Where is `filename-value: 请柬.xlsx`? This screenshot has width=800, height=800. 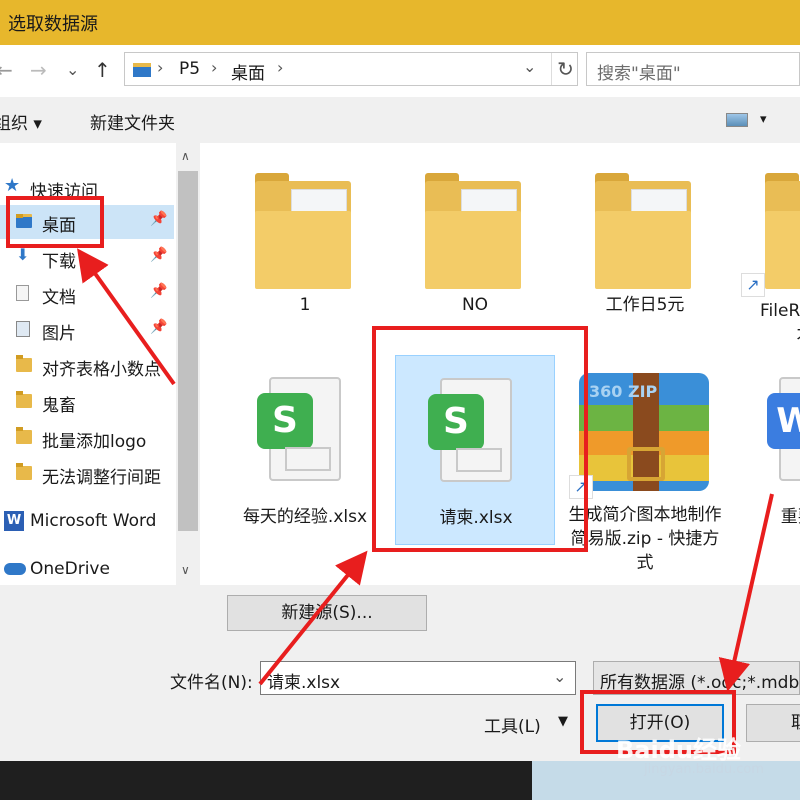
filename-value: 请柬.xlsx is located at coordinates (304, 683).